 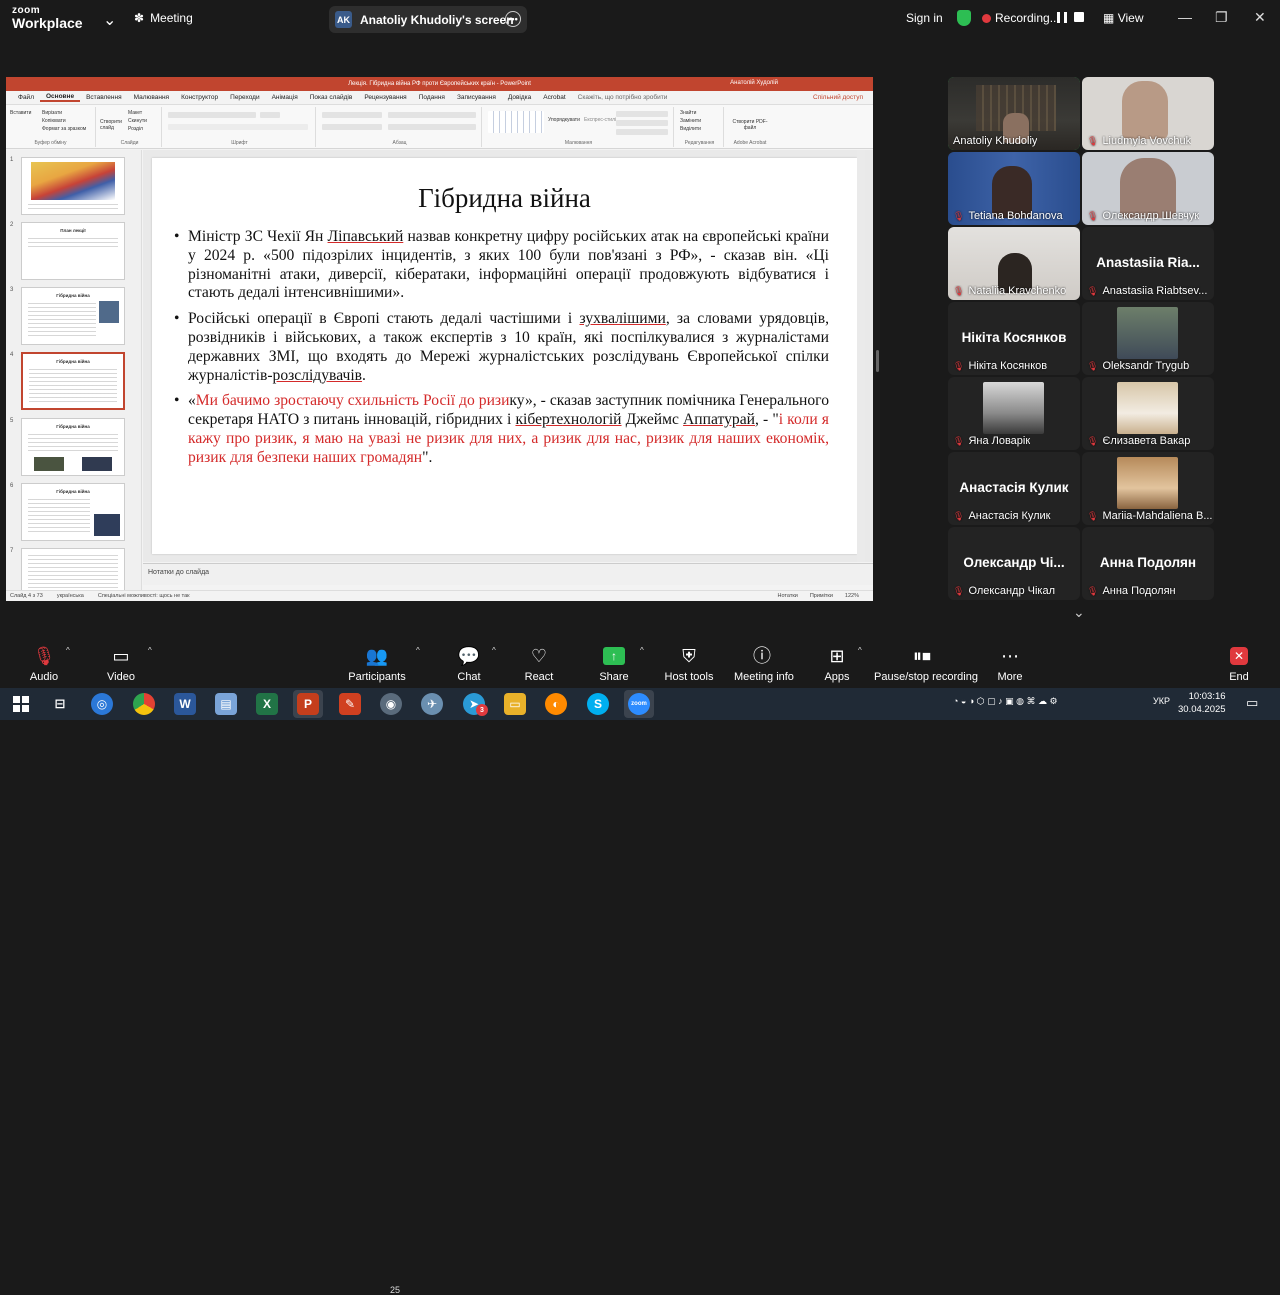 I want to click on screen-share-pill: AK Anatoliy Khudoliy's screen •••, so click(x=428, y=19).